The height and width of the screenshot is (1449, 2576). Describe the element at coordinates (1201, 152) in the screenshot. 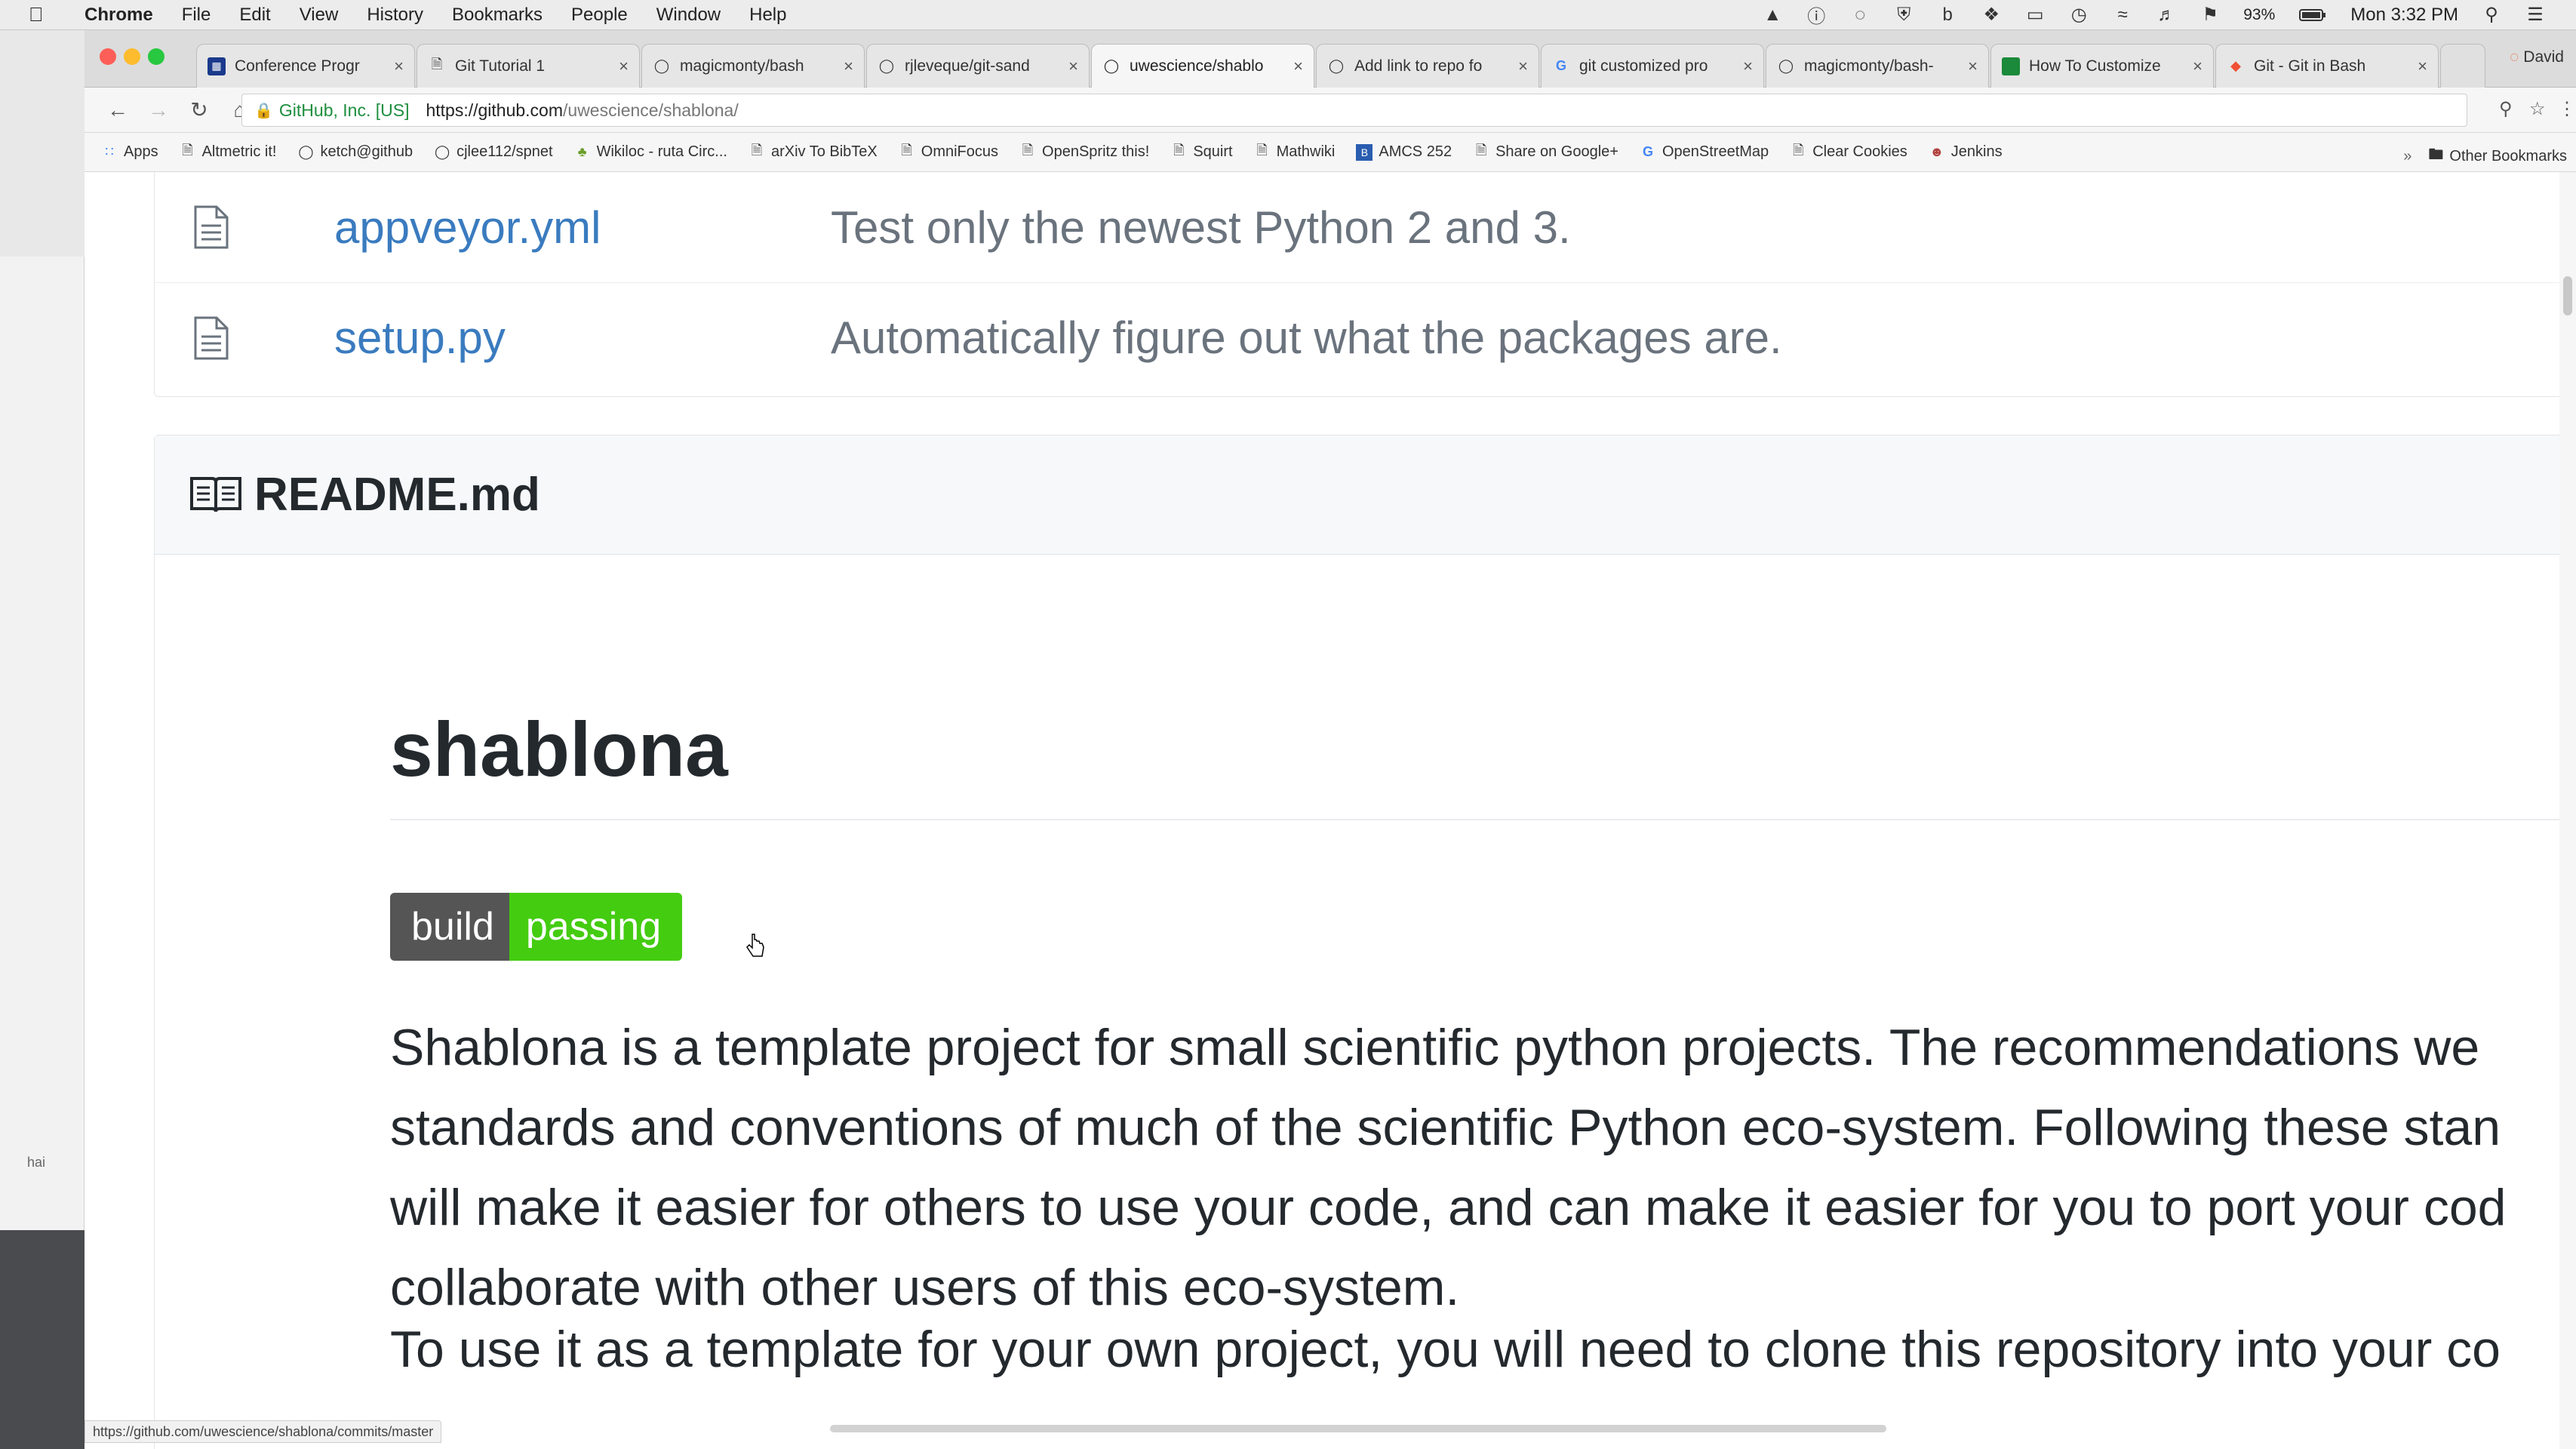

I see `bookmark-squirt: 🗎 Squirt` at that location.